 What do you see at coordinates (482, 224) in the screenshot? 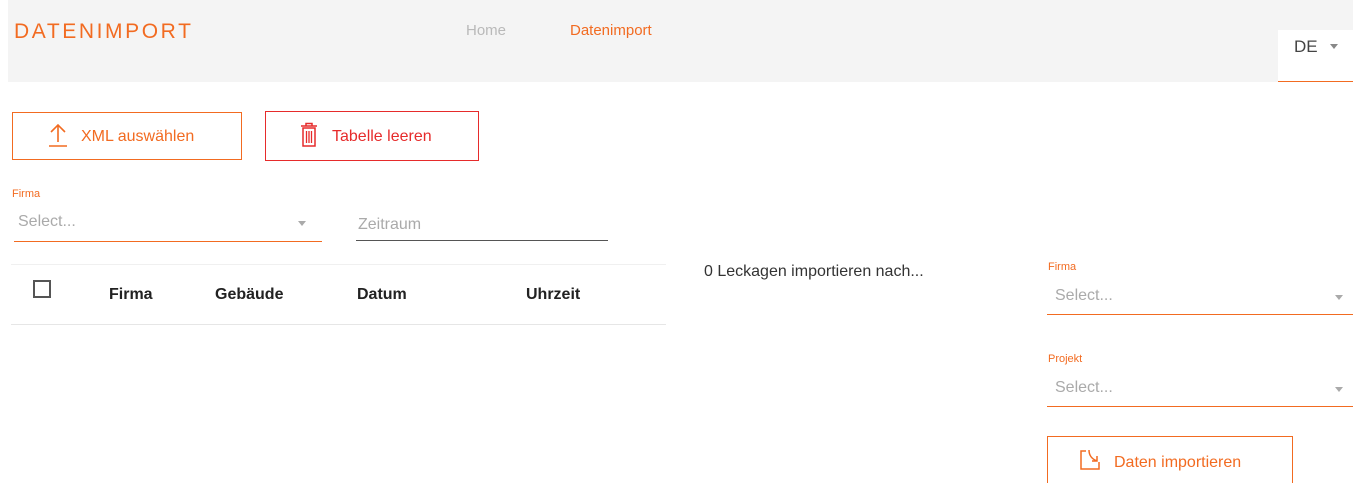
I see `zeitraum-input: Zeitraum` at bounding box center [482, 224].